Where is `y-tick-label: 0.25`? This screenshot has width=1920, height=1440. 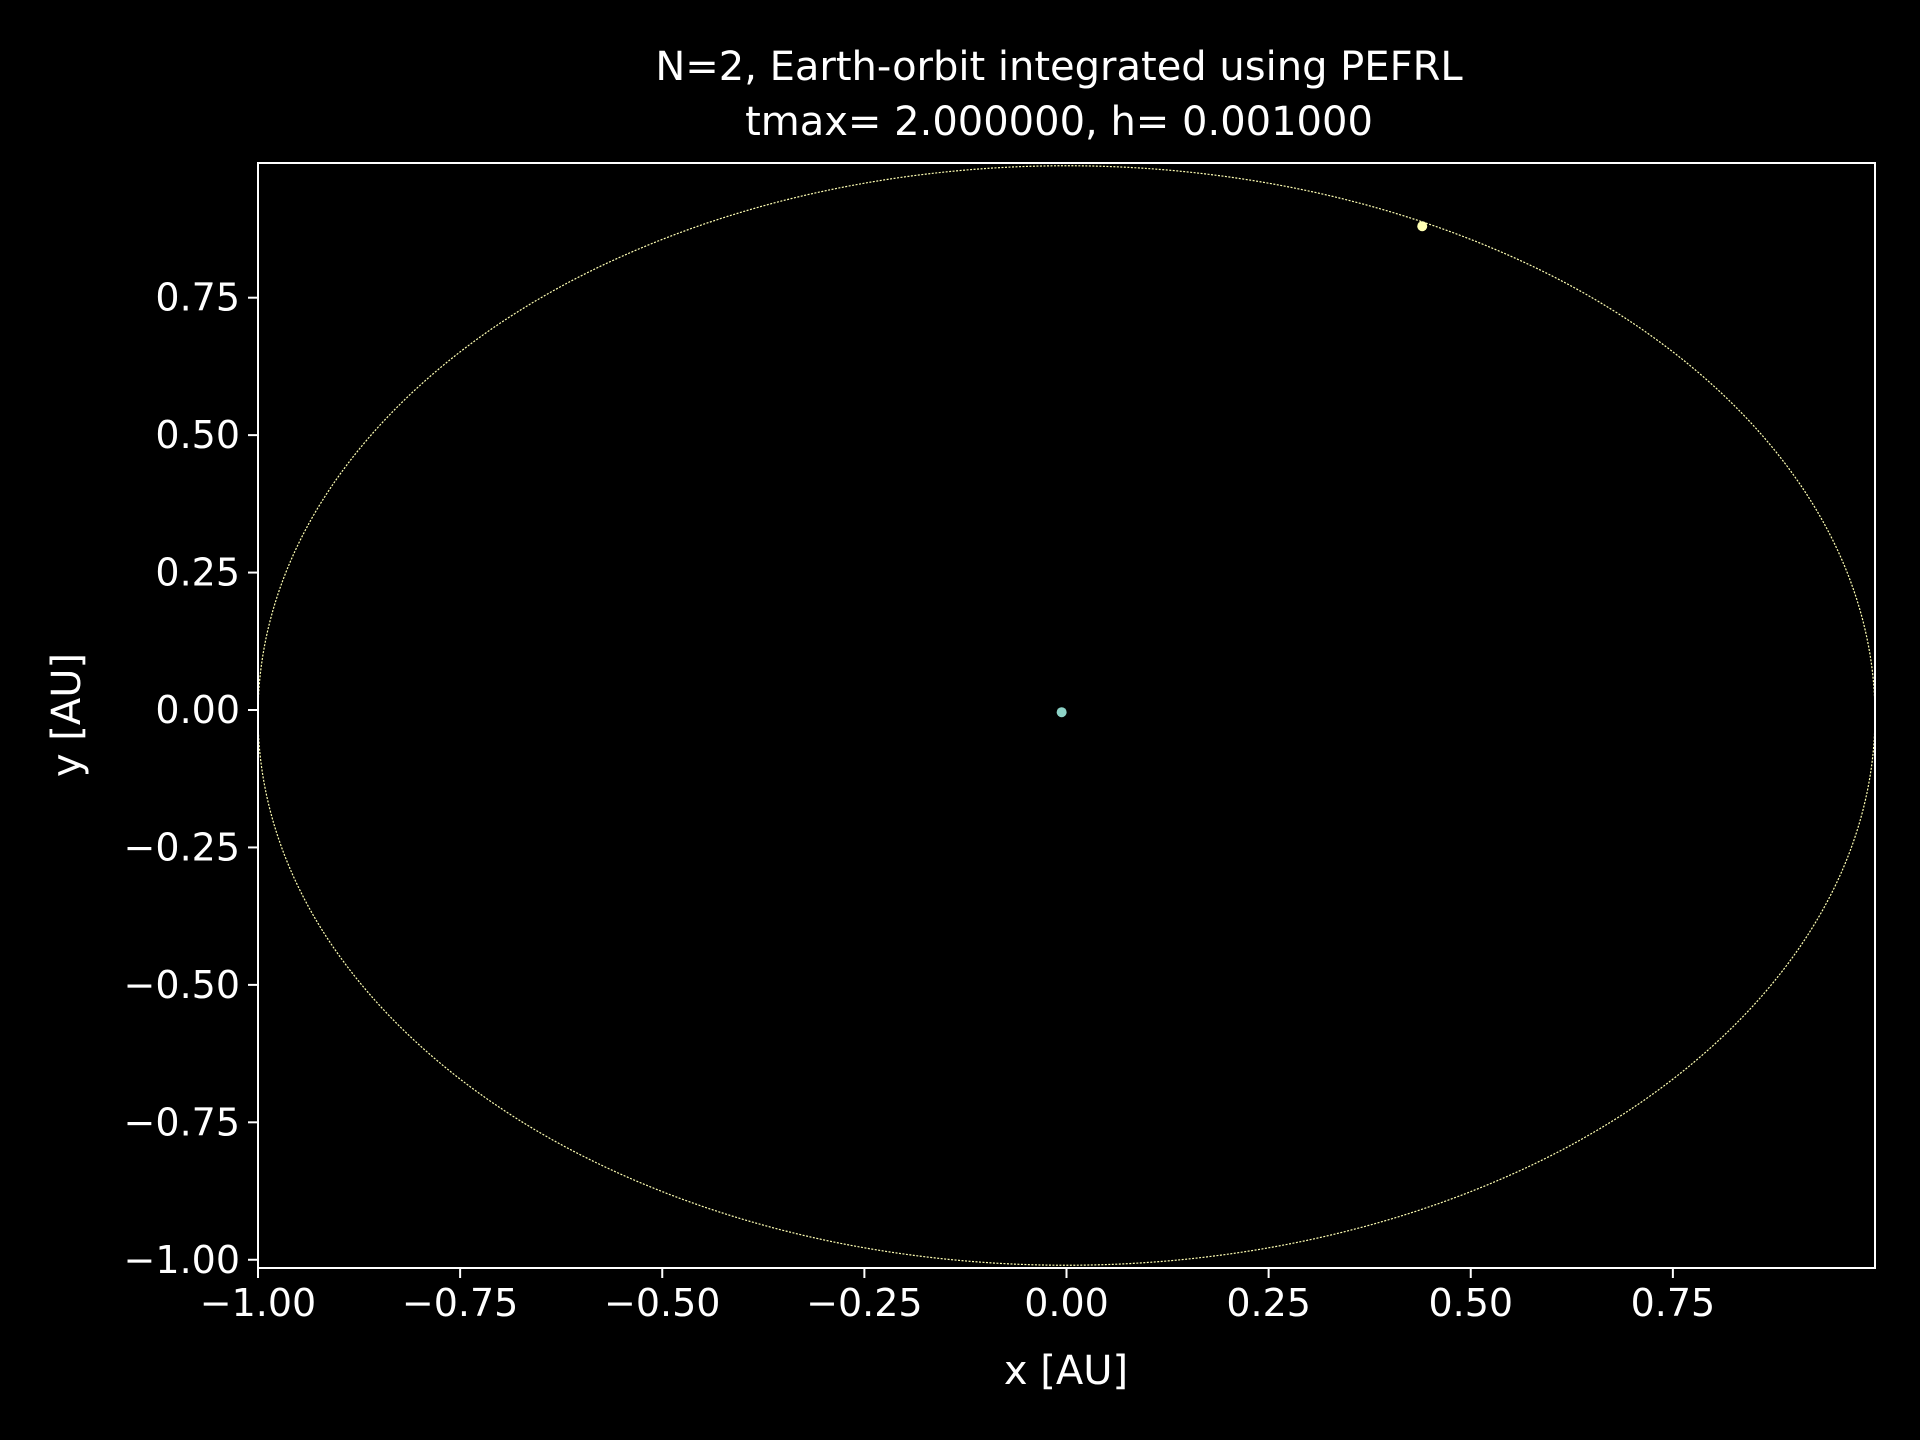
y-tick-label: 0.25 is located at coordinates (197, 573).